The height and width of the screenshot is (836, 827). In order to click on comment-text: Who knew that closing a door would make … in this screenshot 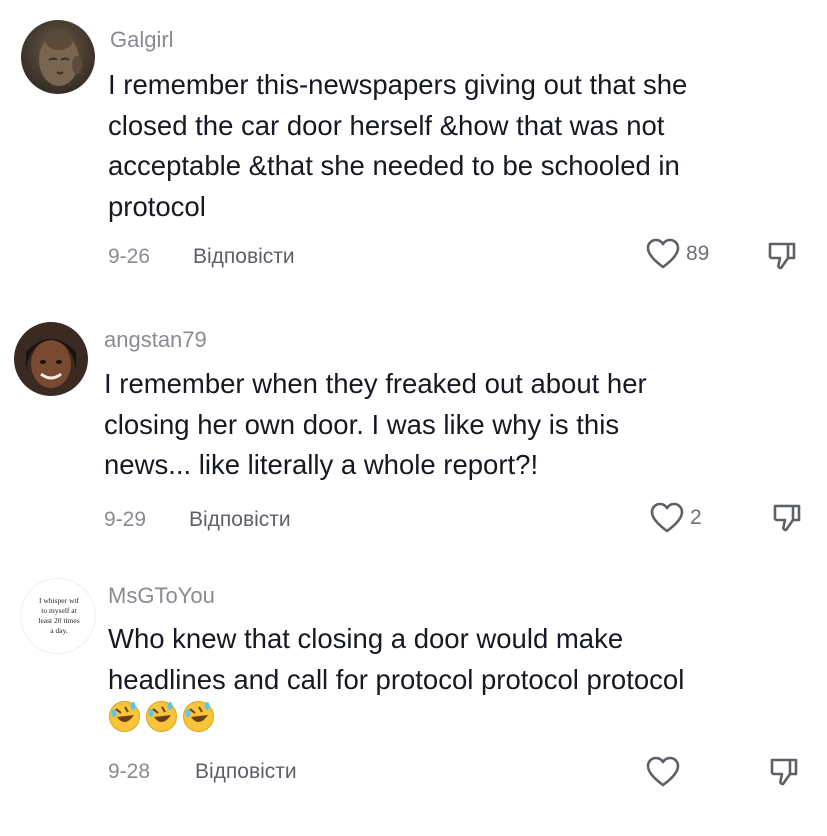, I will do `click(396, 659)`.